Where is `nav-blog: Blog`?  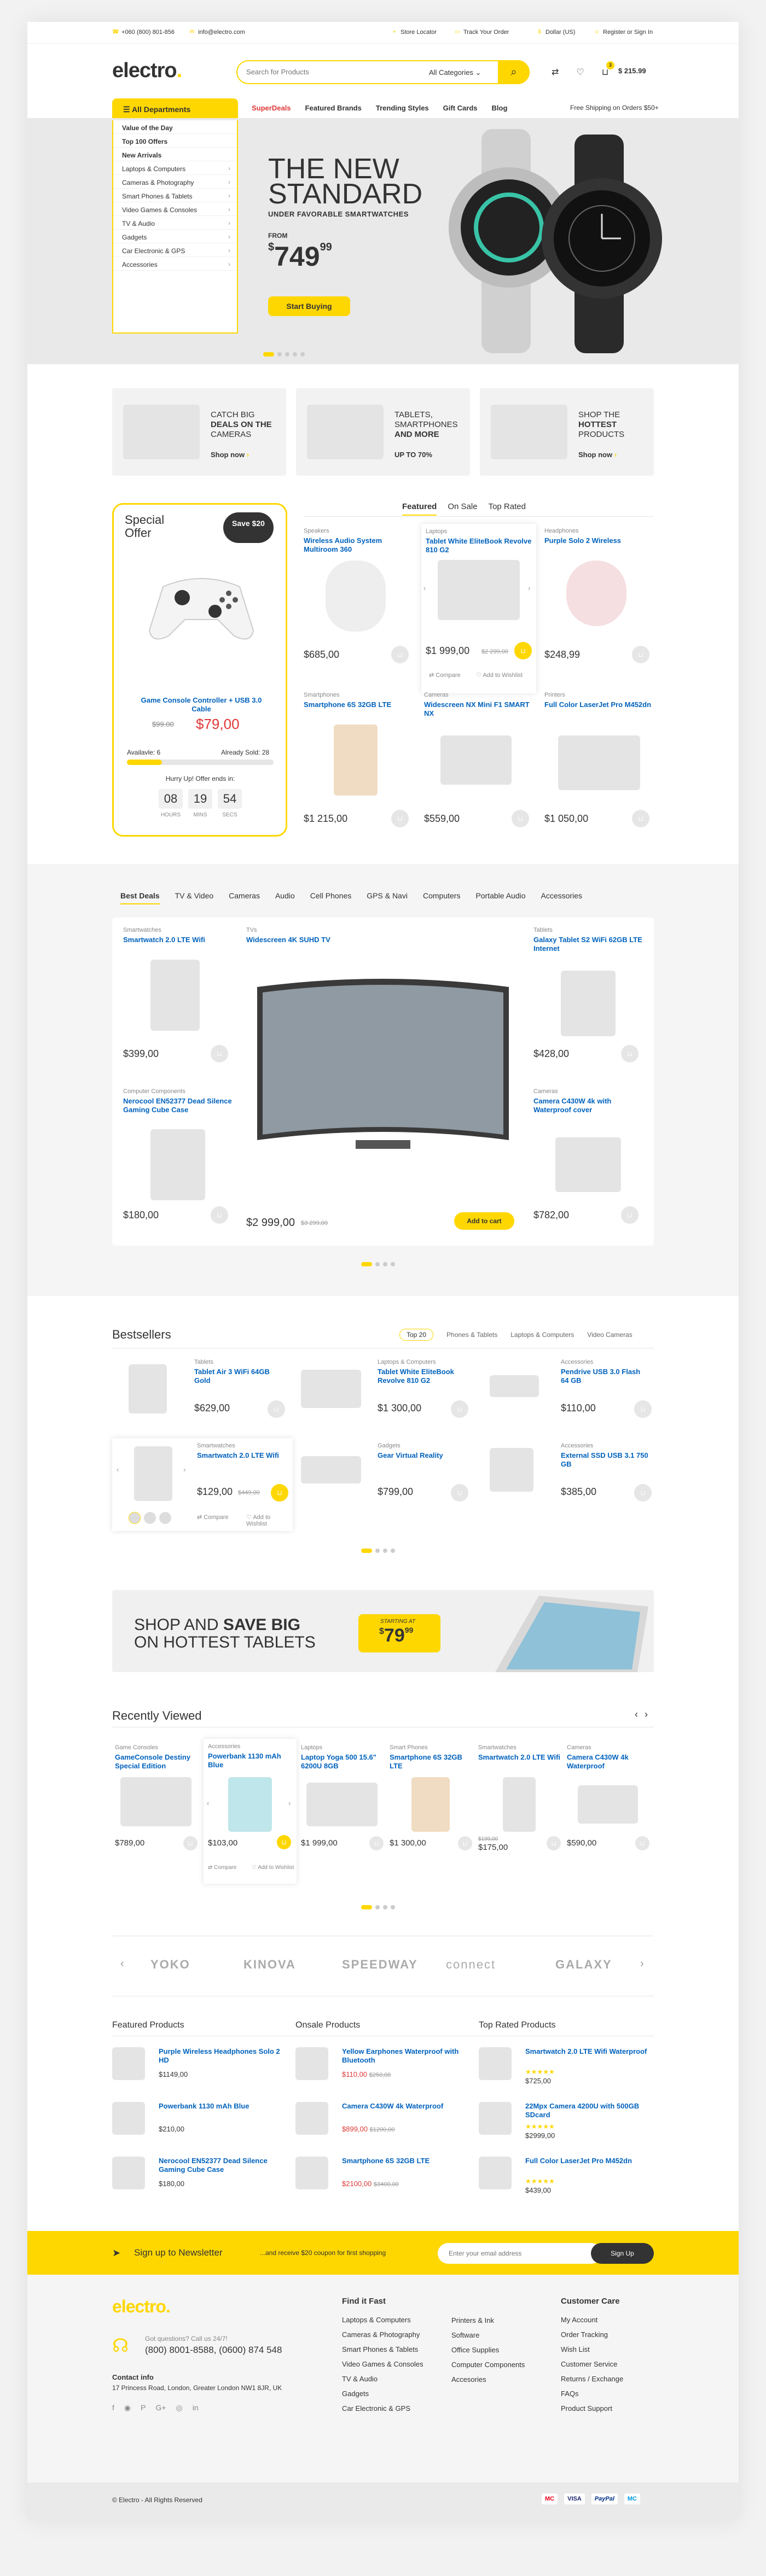 nav-blog: Blog is located at coordinates (500, 108).